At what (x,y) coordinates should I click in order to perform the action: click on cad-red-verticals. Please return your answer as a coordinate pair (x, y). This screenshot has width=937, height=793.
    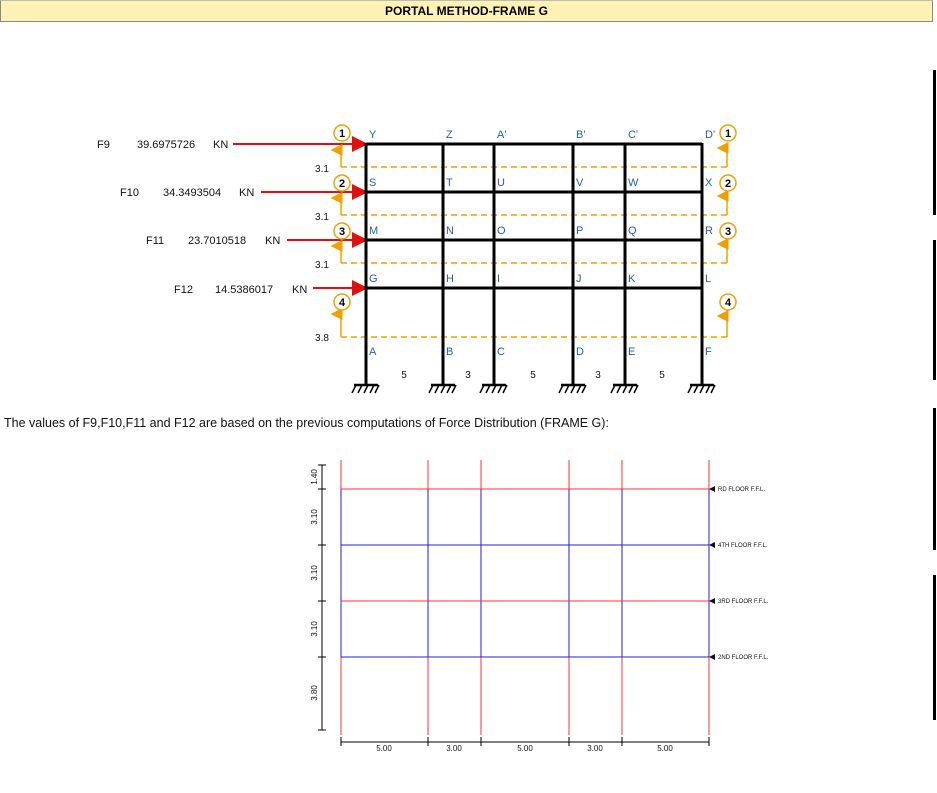
    Looking at the image, I should click on (525, 597).